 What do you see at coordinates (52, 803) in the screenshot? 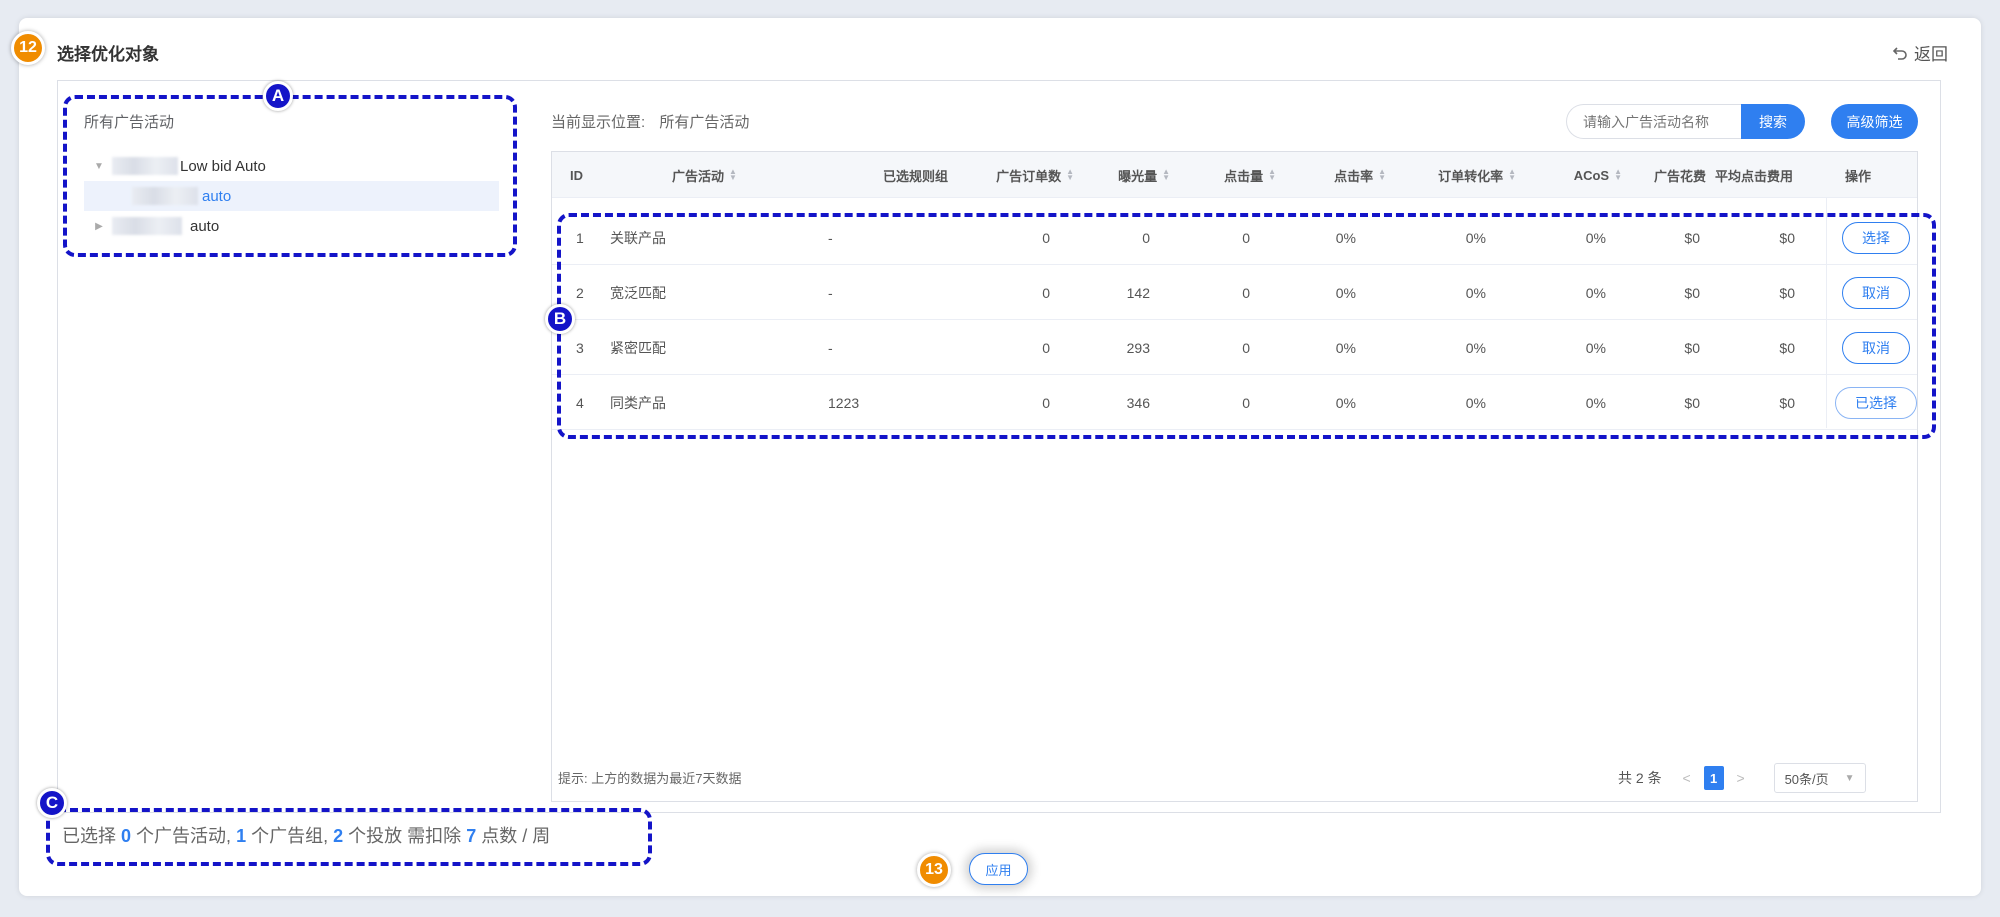
I see `annotation-badge-c: C` at bounding box center [52, 803].